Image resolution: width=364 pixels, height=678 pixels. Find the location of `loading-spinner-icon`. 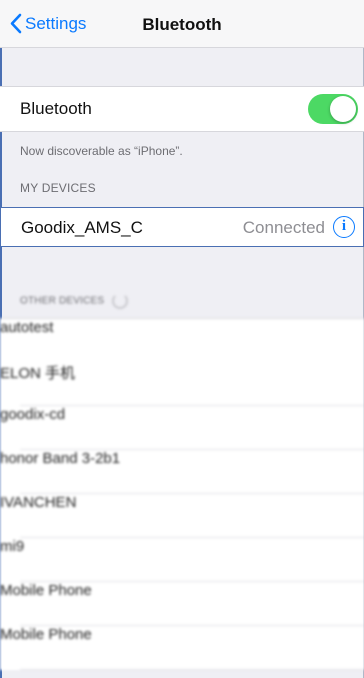

loading-spinner-icon is located at coordinates (120, 301).